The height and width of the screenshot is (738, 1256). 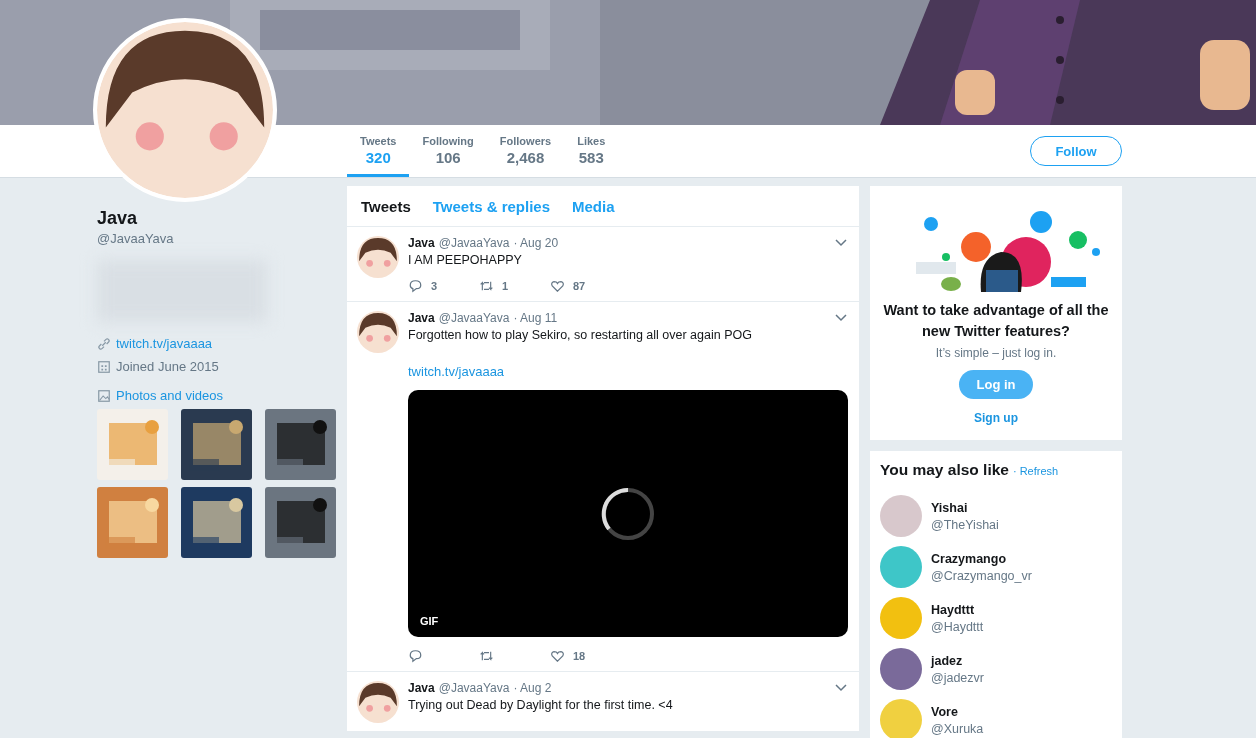 What do you see at coordinates (944, 470) in the screenshot?
I see `section-title: You may also like` at bounding box center [944, 470].